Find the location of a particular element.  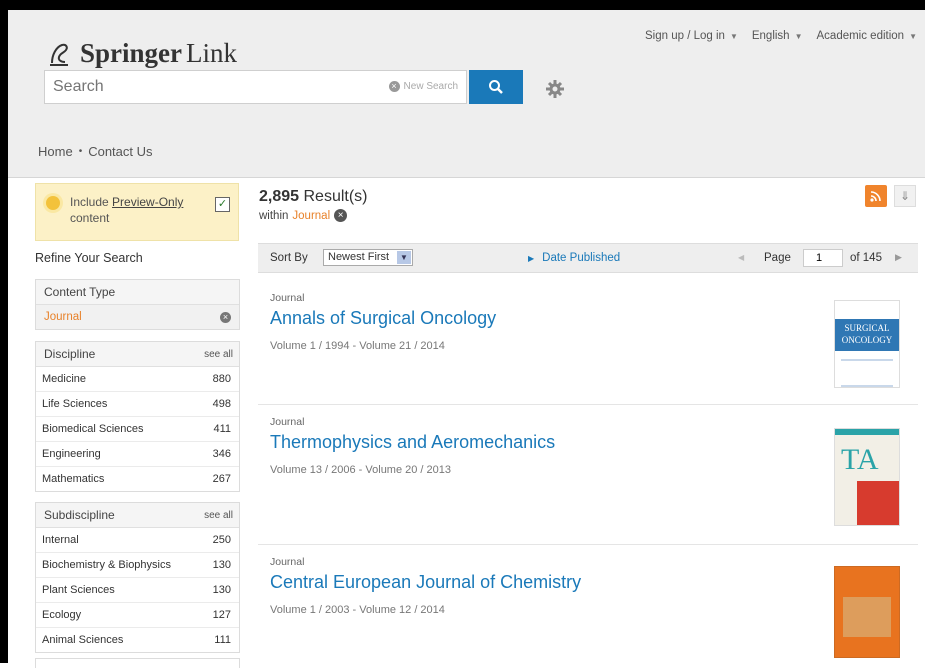

facet-item: Life Sciences 498 is located at coordinates (137, 404).